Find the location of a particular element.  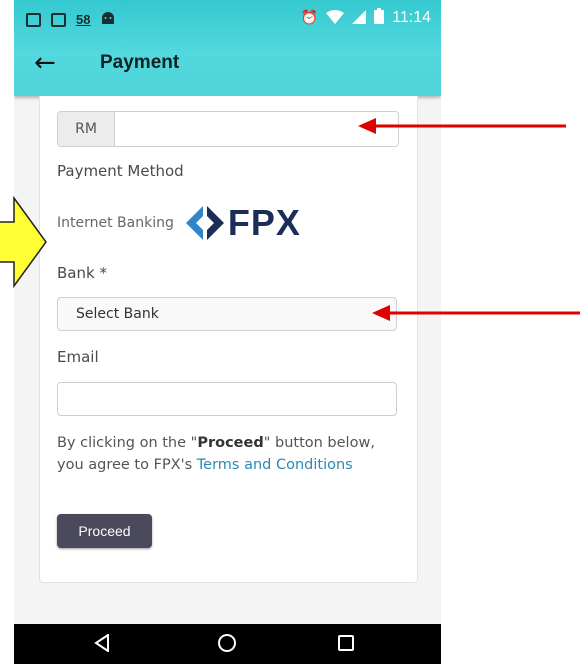

red-arrow-amount-icon is located at coordinates (462, 126).